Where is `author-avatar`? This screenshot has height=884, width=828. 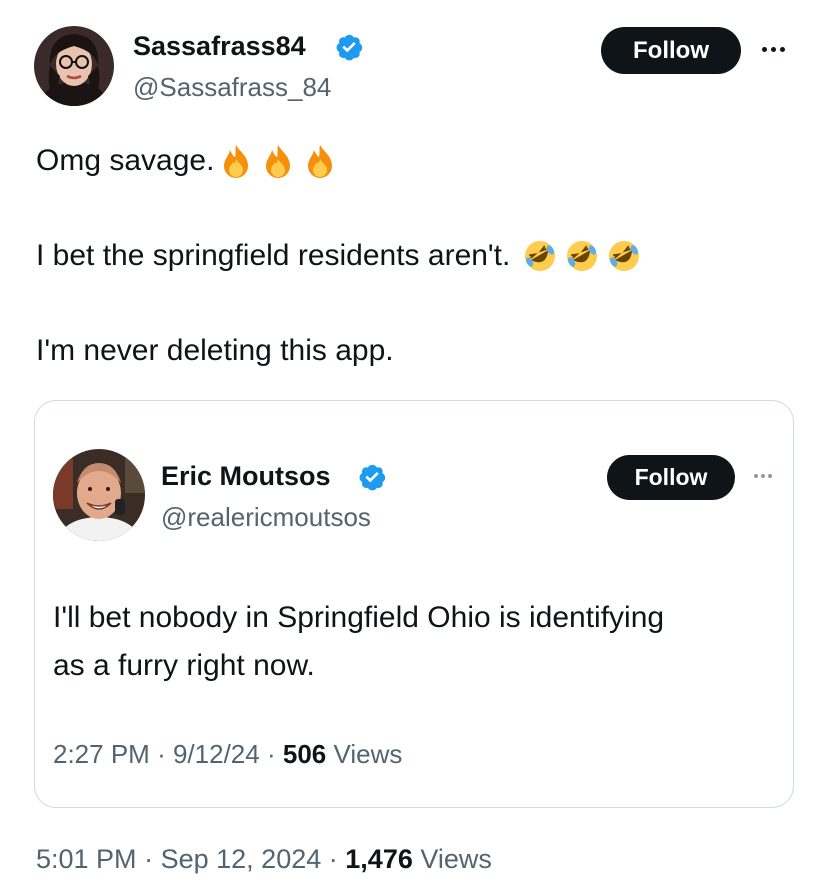 author-avatar is located at coordinates (74, 66).